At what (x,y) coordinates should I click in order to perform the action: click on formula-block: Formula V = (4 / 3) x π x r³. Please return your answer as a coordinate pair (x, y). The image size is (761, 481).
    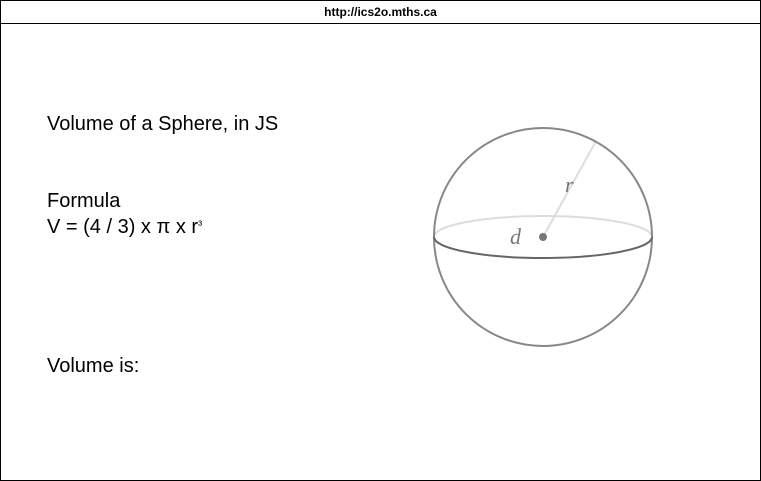
    Looking at the image, I should click on (124, 214).